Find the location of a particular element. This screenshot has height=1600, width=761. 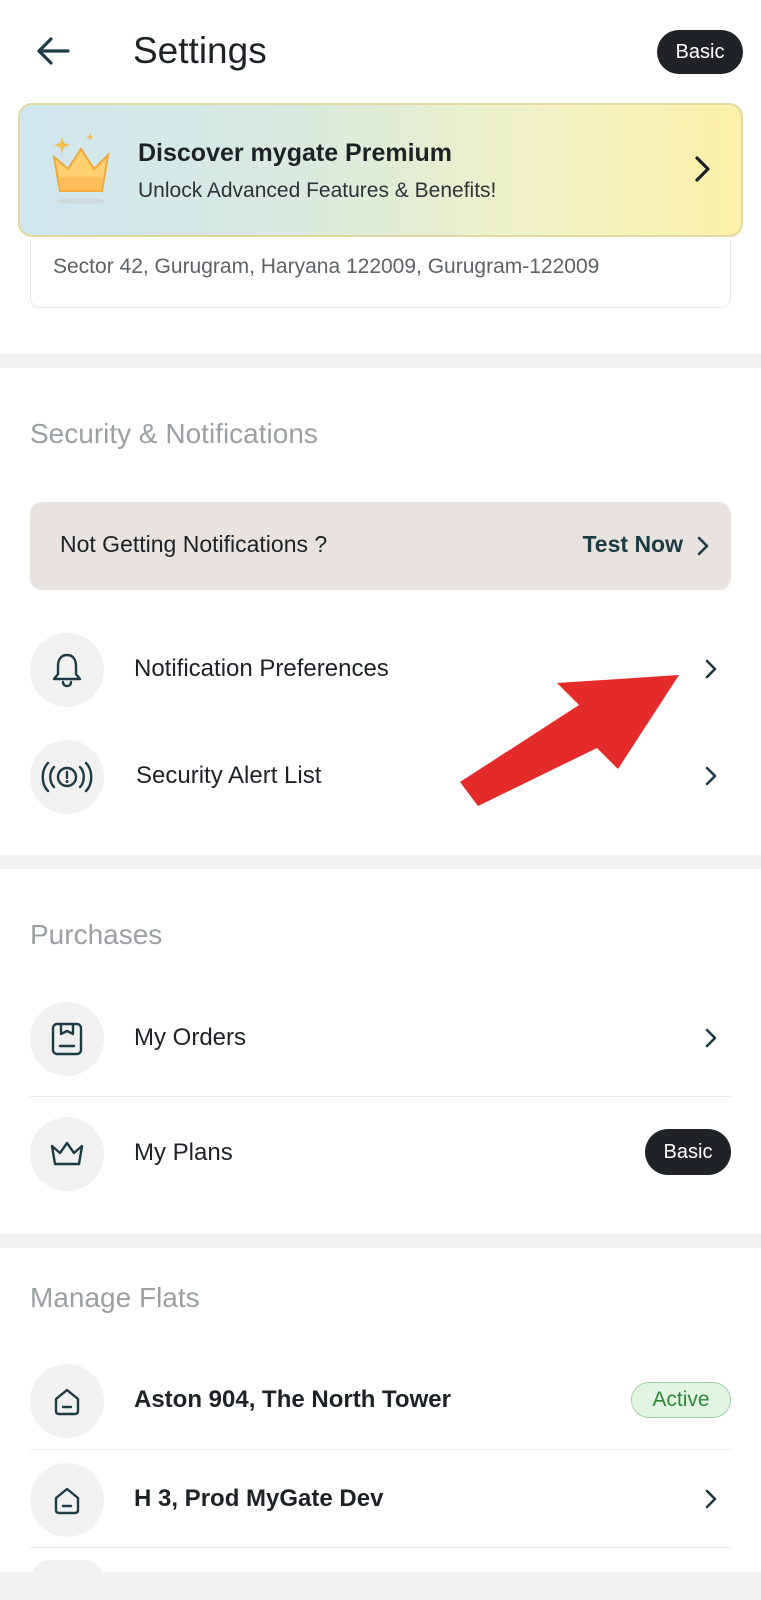

section-title-manage-flats: Manage Flats is located at coordinates (115, 1297).